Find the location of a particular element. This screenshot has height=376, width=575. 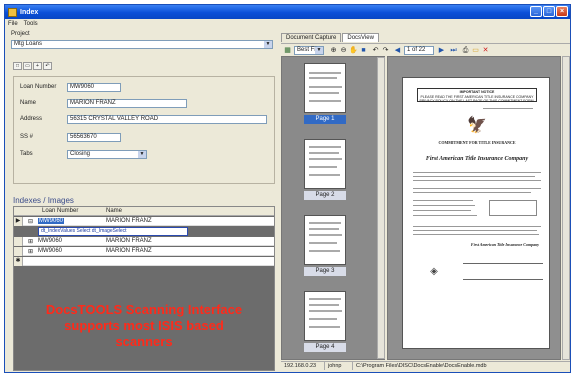

folder-icon: ▭ is located at coordinates (475, 50).